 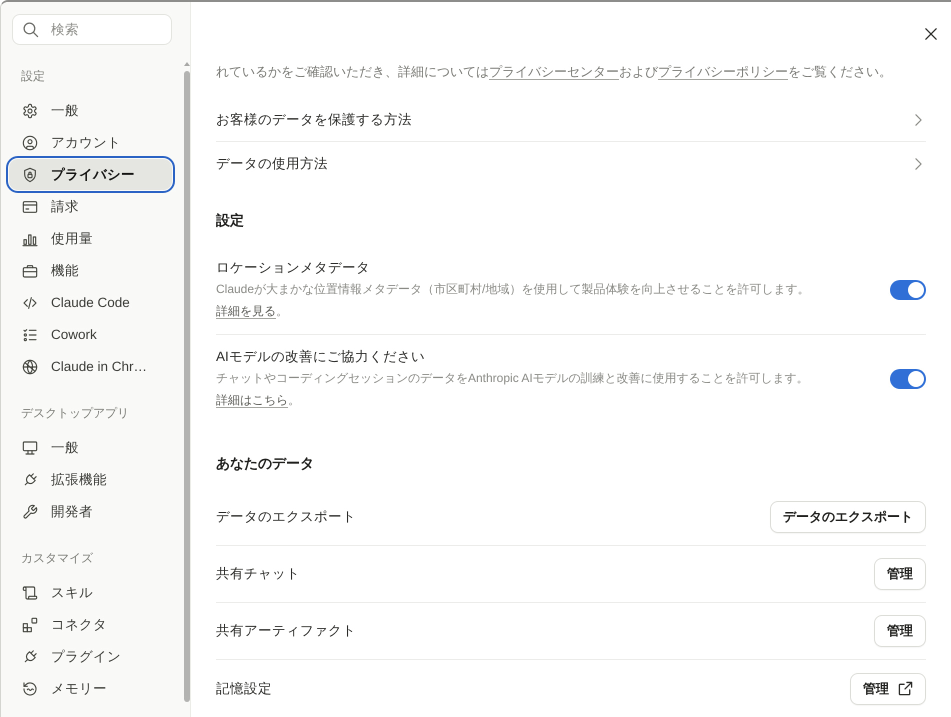 I want to click on blocks-icon, so click(x=30, y=624).